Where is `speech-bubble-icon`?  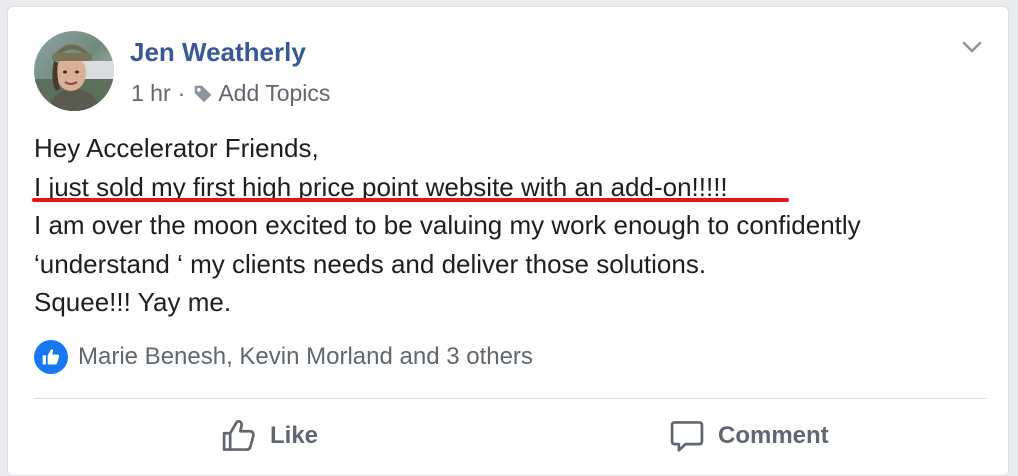 speech-bubble-icon is located at coordinates (687, 436).